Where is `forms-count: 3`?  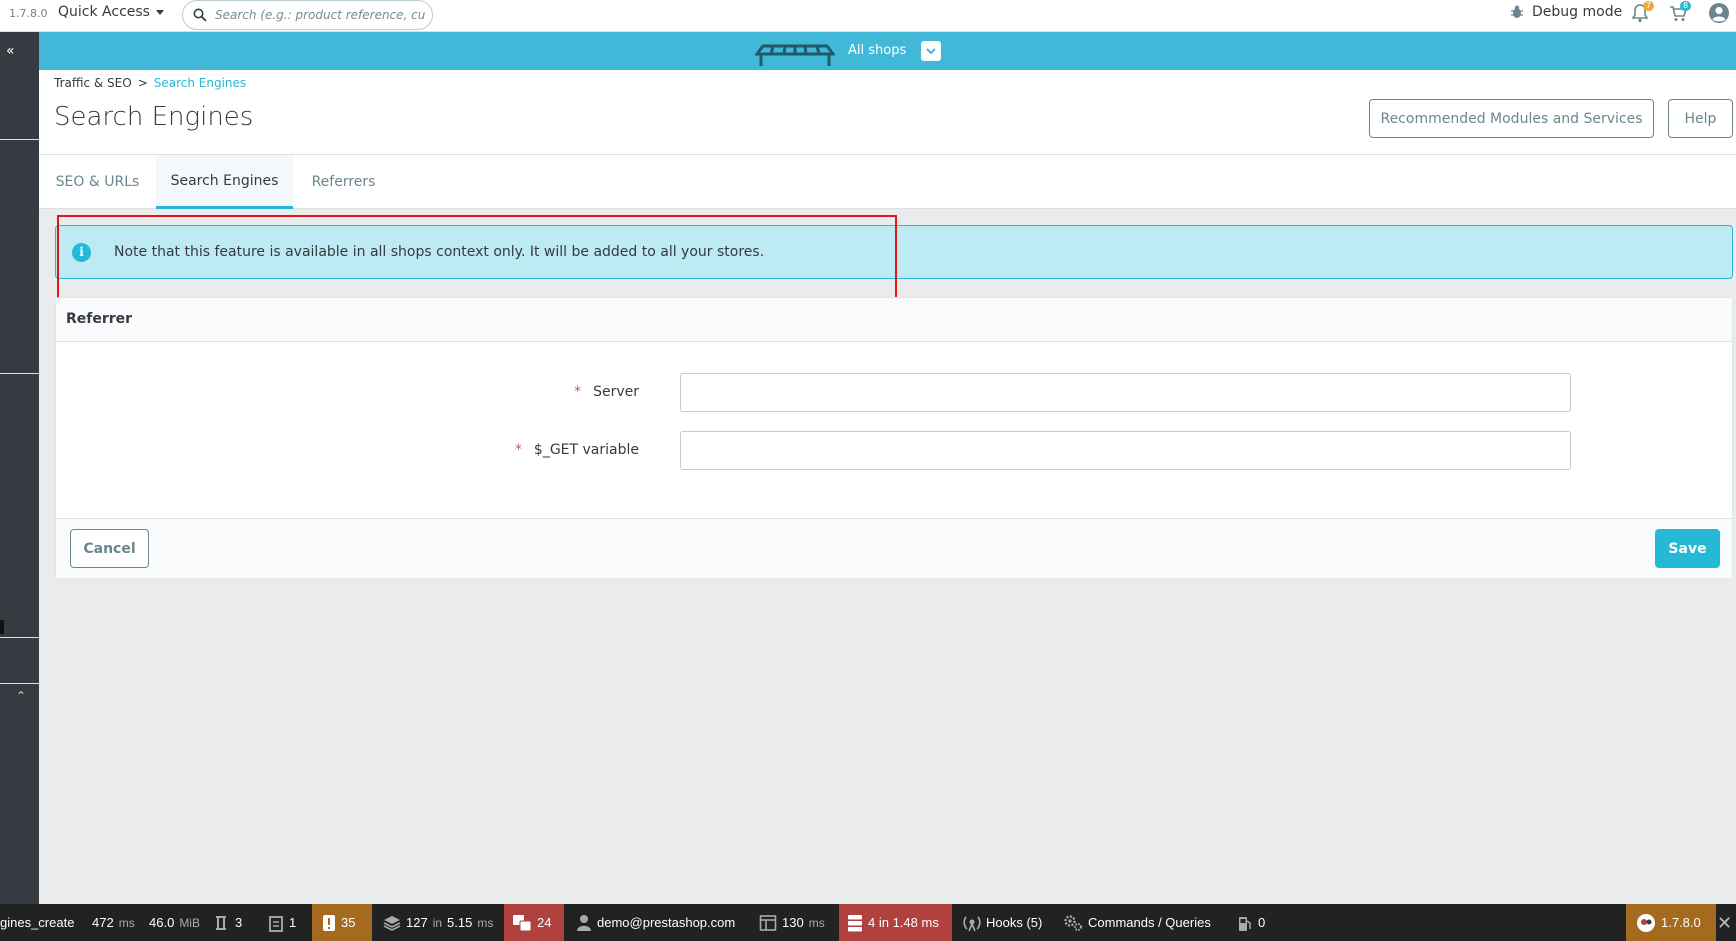 forms-count: 3 is located at coordinates (239, 922).